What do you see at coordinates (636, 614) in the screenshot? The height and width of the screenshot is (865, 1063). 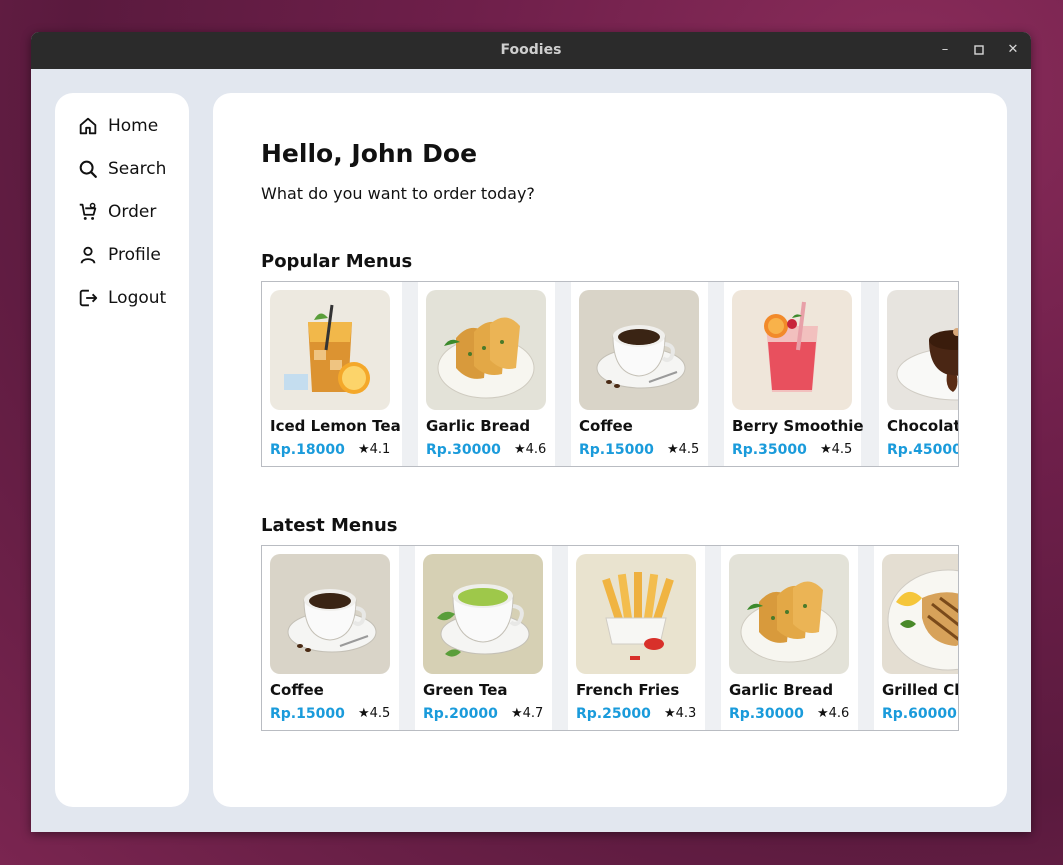 I see `french-fries-image` at bounding box center [636, 614].